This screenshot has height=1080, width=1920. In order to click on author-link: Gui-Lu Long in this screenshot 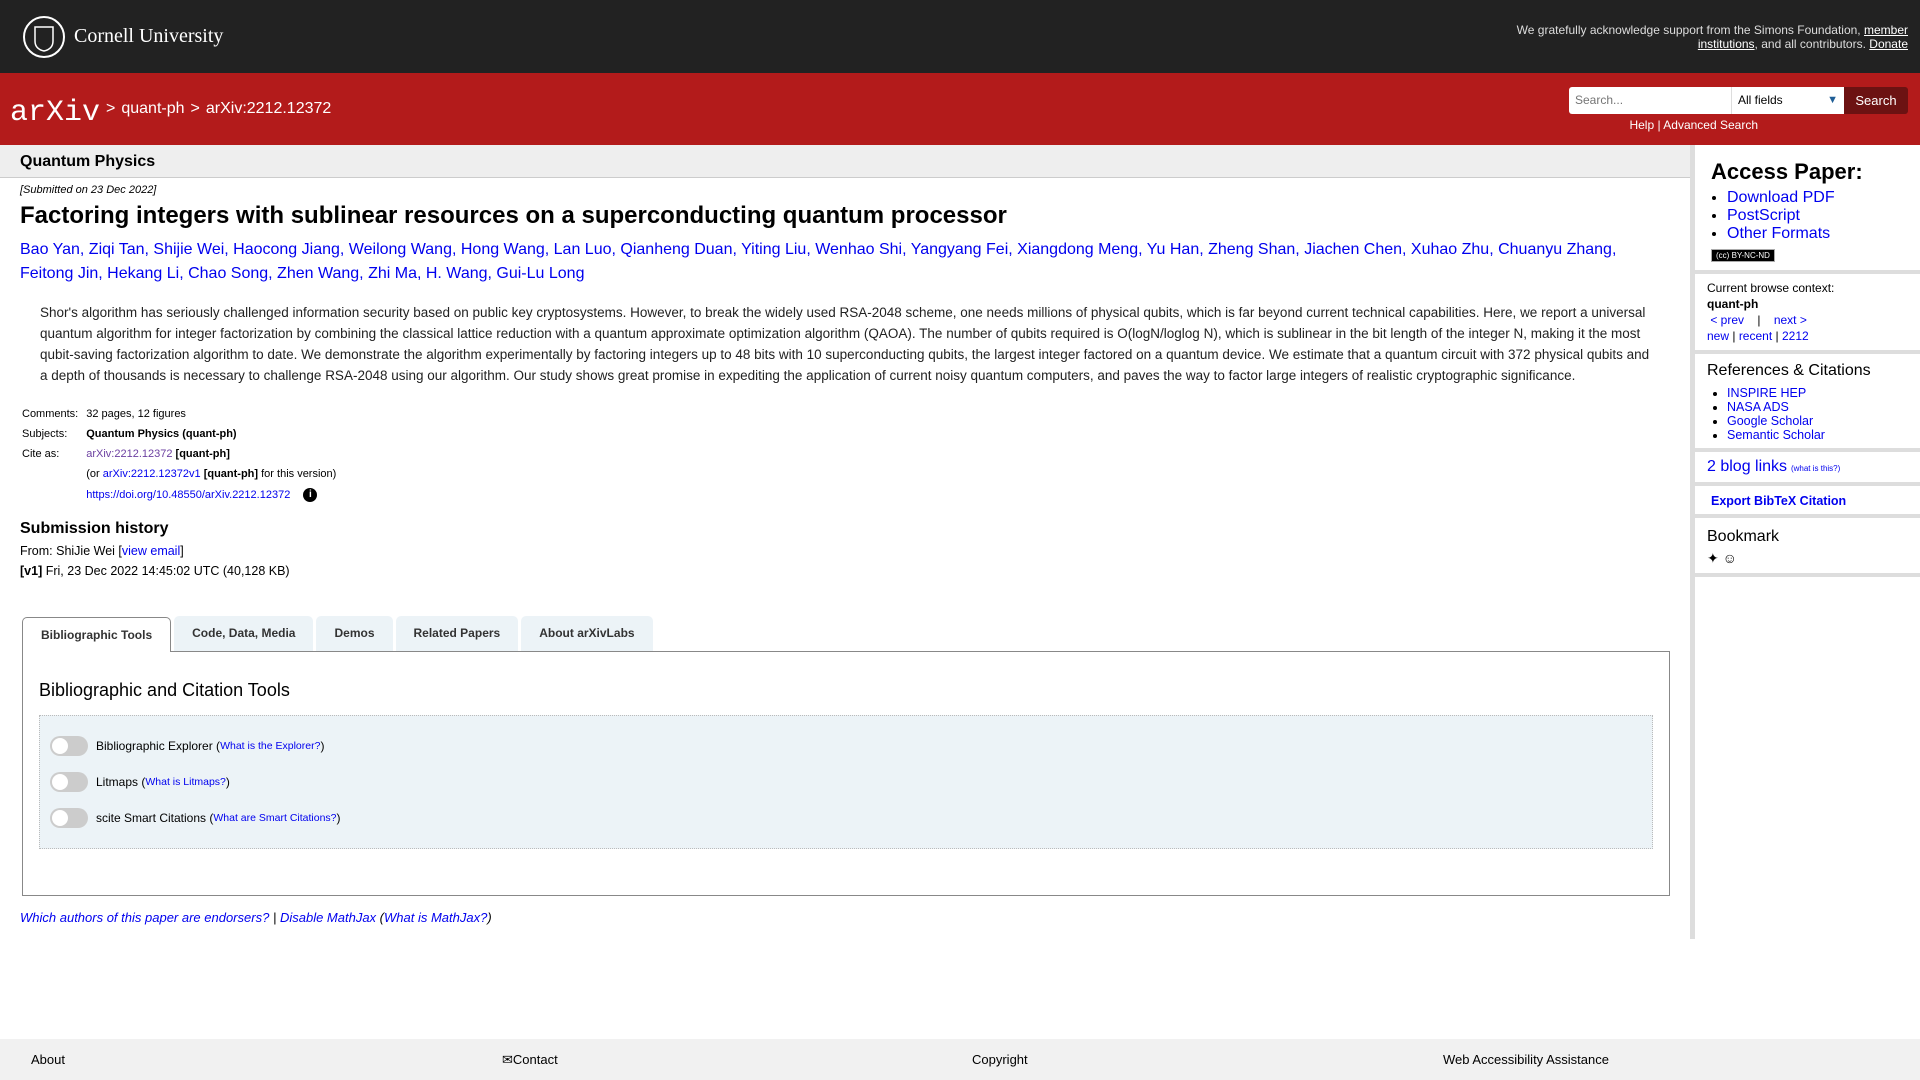, I will do `click(540, 273)`.